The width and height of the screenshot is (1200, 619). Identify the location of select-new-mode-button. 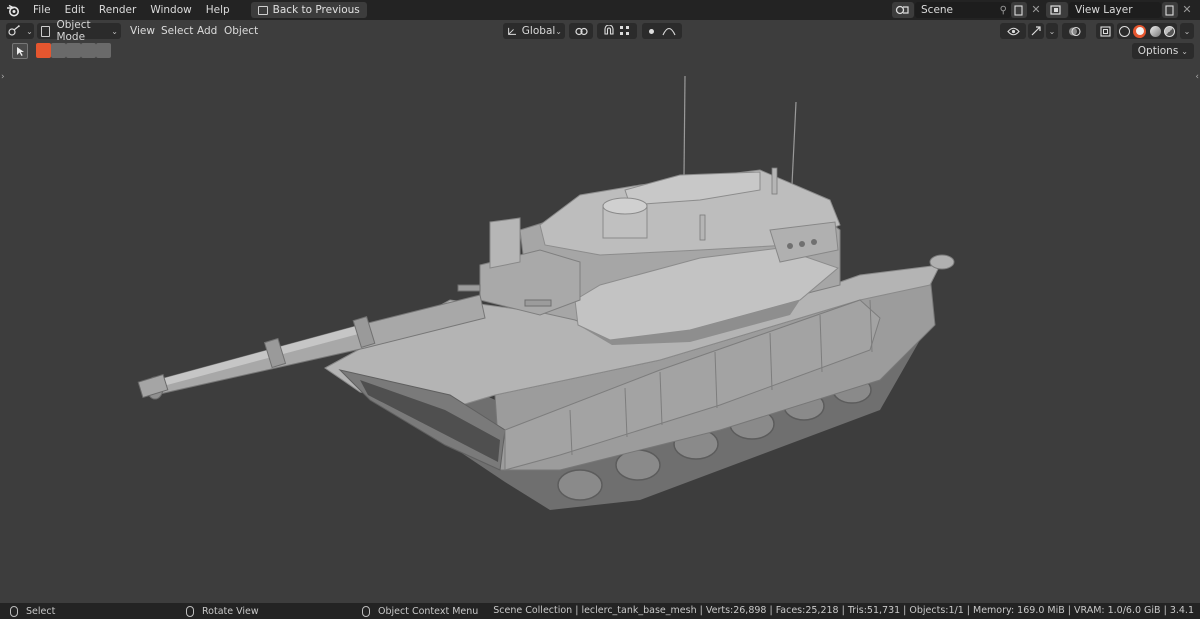
(43, 50).